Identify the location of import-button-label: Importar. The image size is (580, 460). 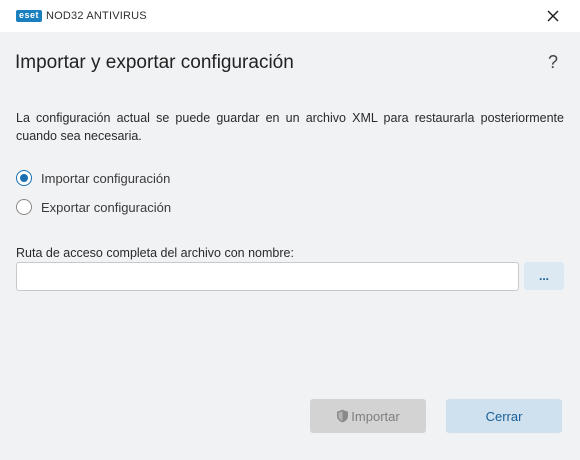
(375, 416).